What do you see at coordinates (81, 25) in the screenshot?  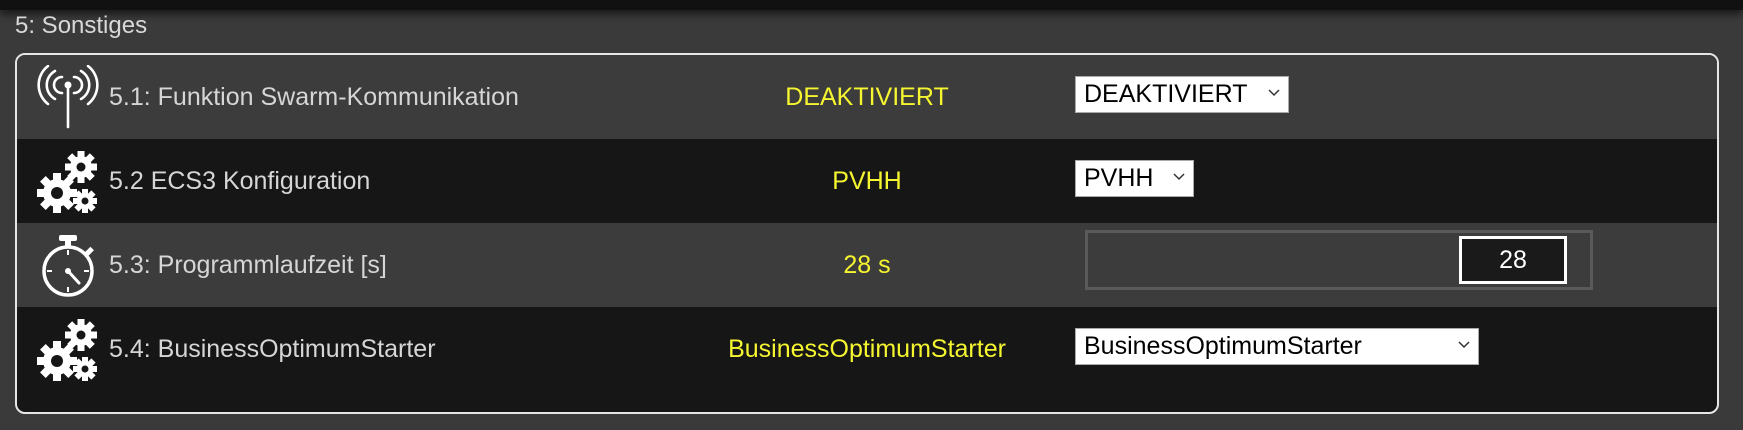 I see `section-title: 5: Sonstiges` at bounding box center [81, 25].